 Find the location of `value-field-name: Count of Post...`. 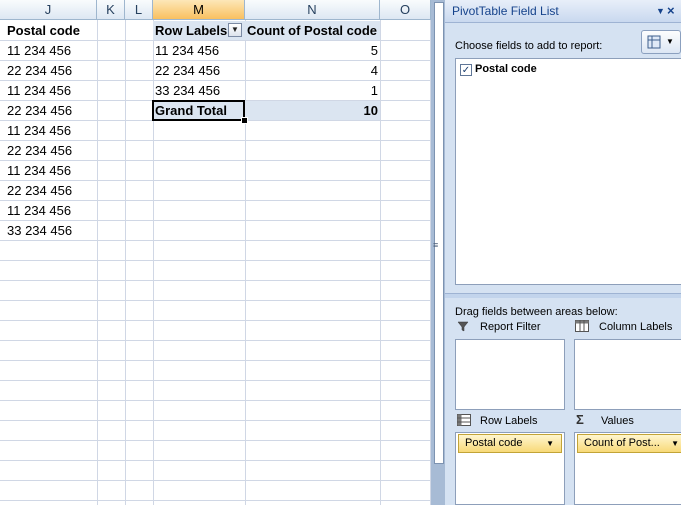

value-field-name: Count of Post... is located at coordinates (622, 443).